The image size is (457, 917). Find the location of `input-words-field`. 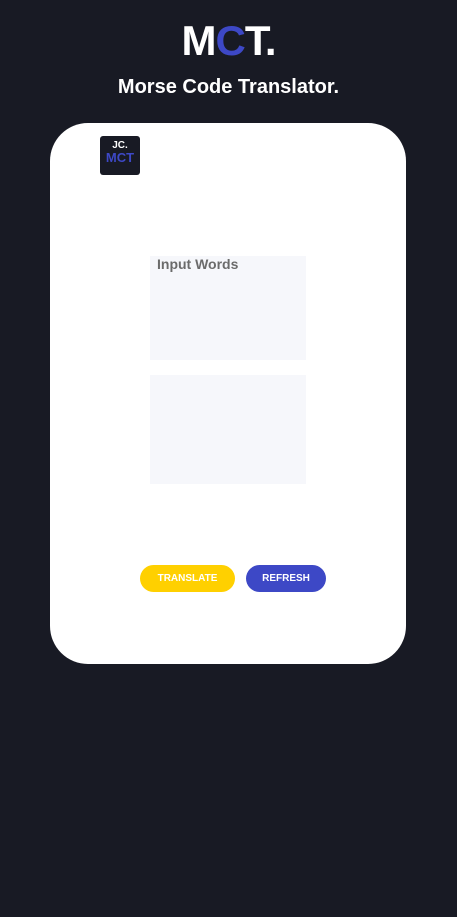

input-words-field is located at coordinates (228, 308).